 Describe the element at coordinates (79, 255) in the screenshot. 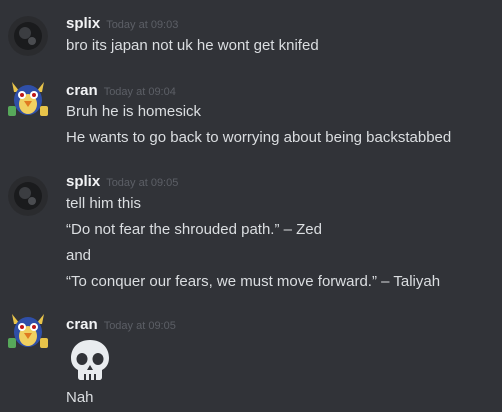

I see `message-text: and` at that location.